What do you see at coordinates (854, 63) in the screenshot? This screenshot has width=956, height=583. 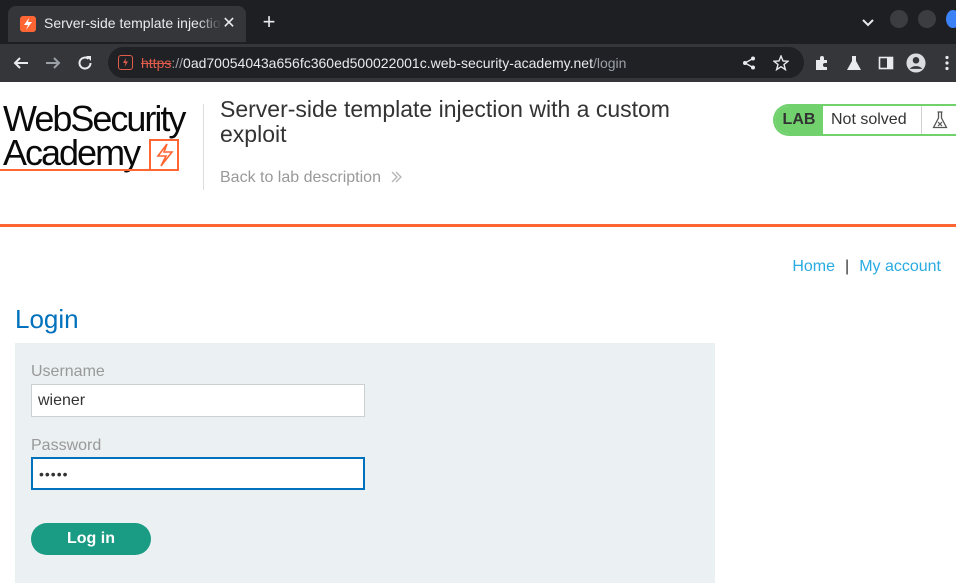 I see `labs-flask-icon` at bounding box center [854, 63].